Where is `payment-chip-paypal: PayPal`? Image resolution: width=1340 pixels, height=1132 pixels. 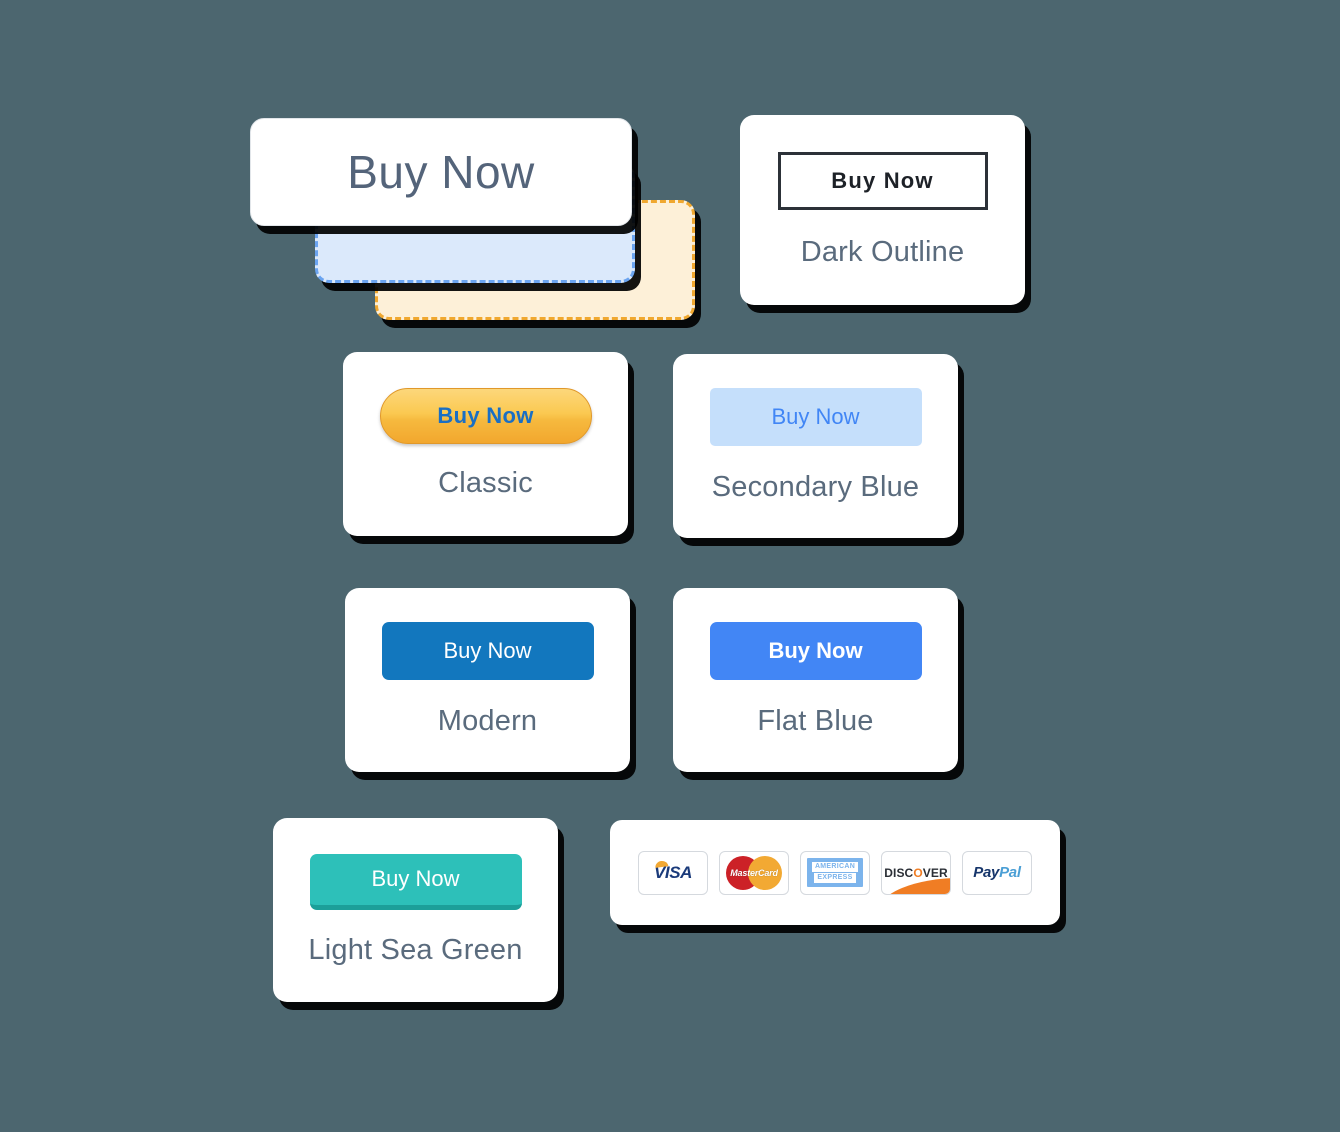 payment-chip-paypal: PayPal is located at coordinates (997, 872).